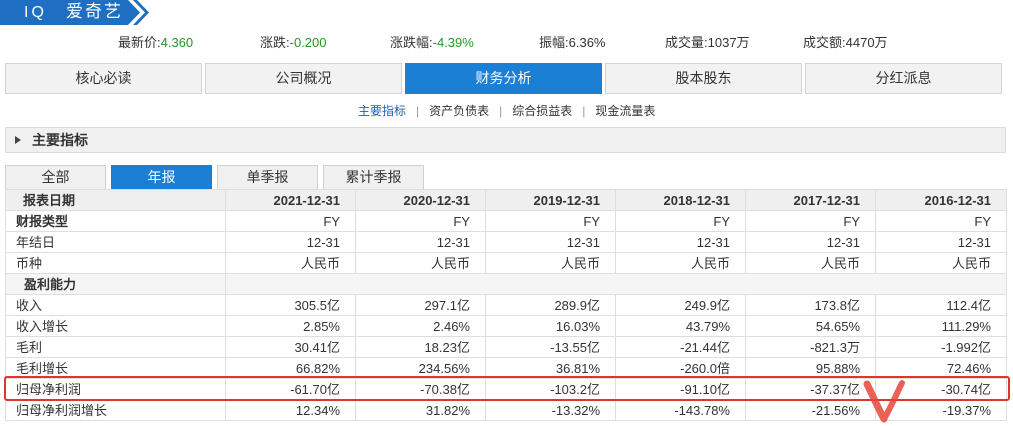 This screenshot has height=426, width=1013. What do you see at coordinates (686, 42) in the screenshot?
I see `volume-label: 成交量:` at bounding box center [686, 42].